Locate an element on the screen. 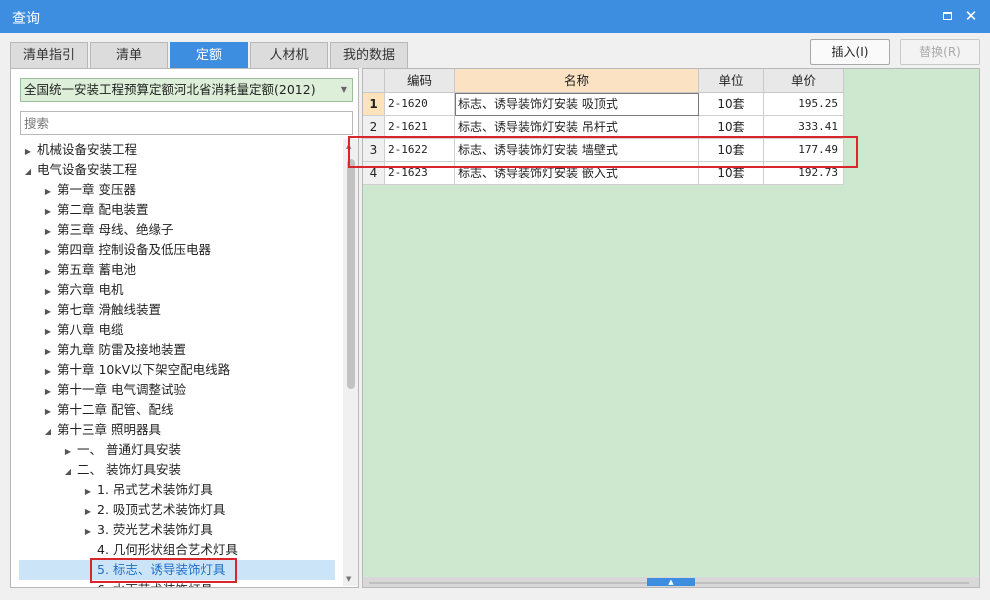  tree-item-label: 第一章 变压器 is located at coordinates (96, 189).